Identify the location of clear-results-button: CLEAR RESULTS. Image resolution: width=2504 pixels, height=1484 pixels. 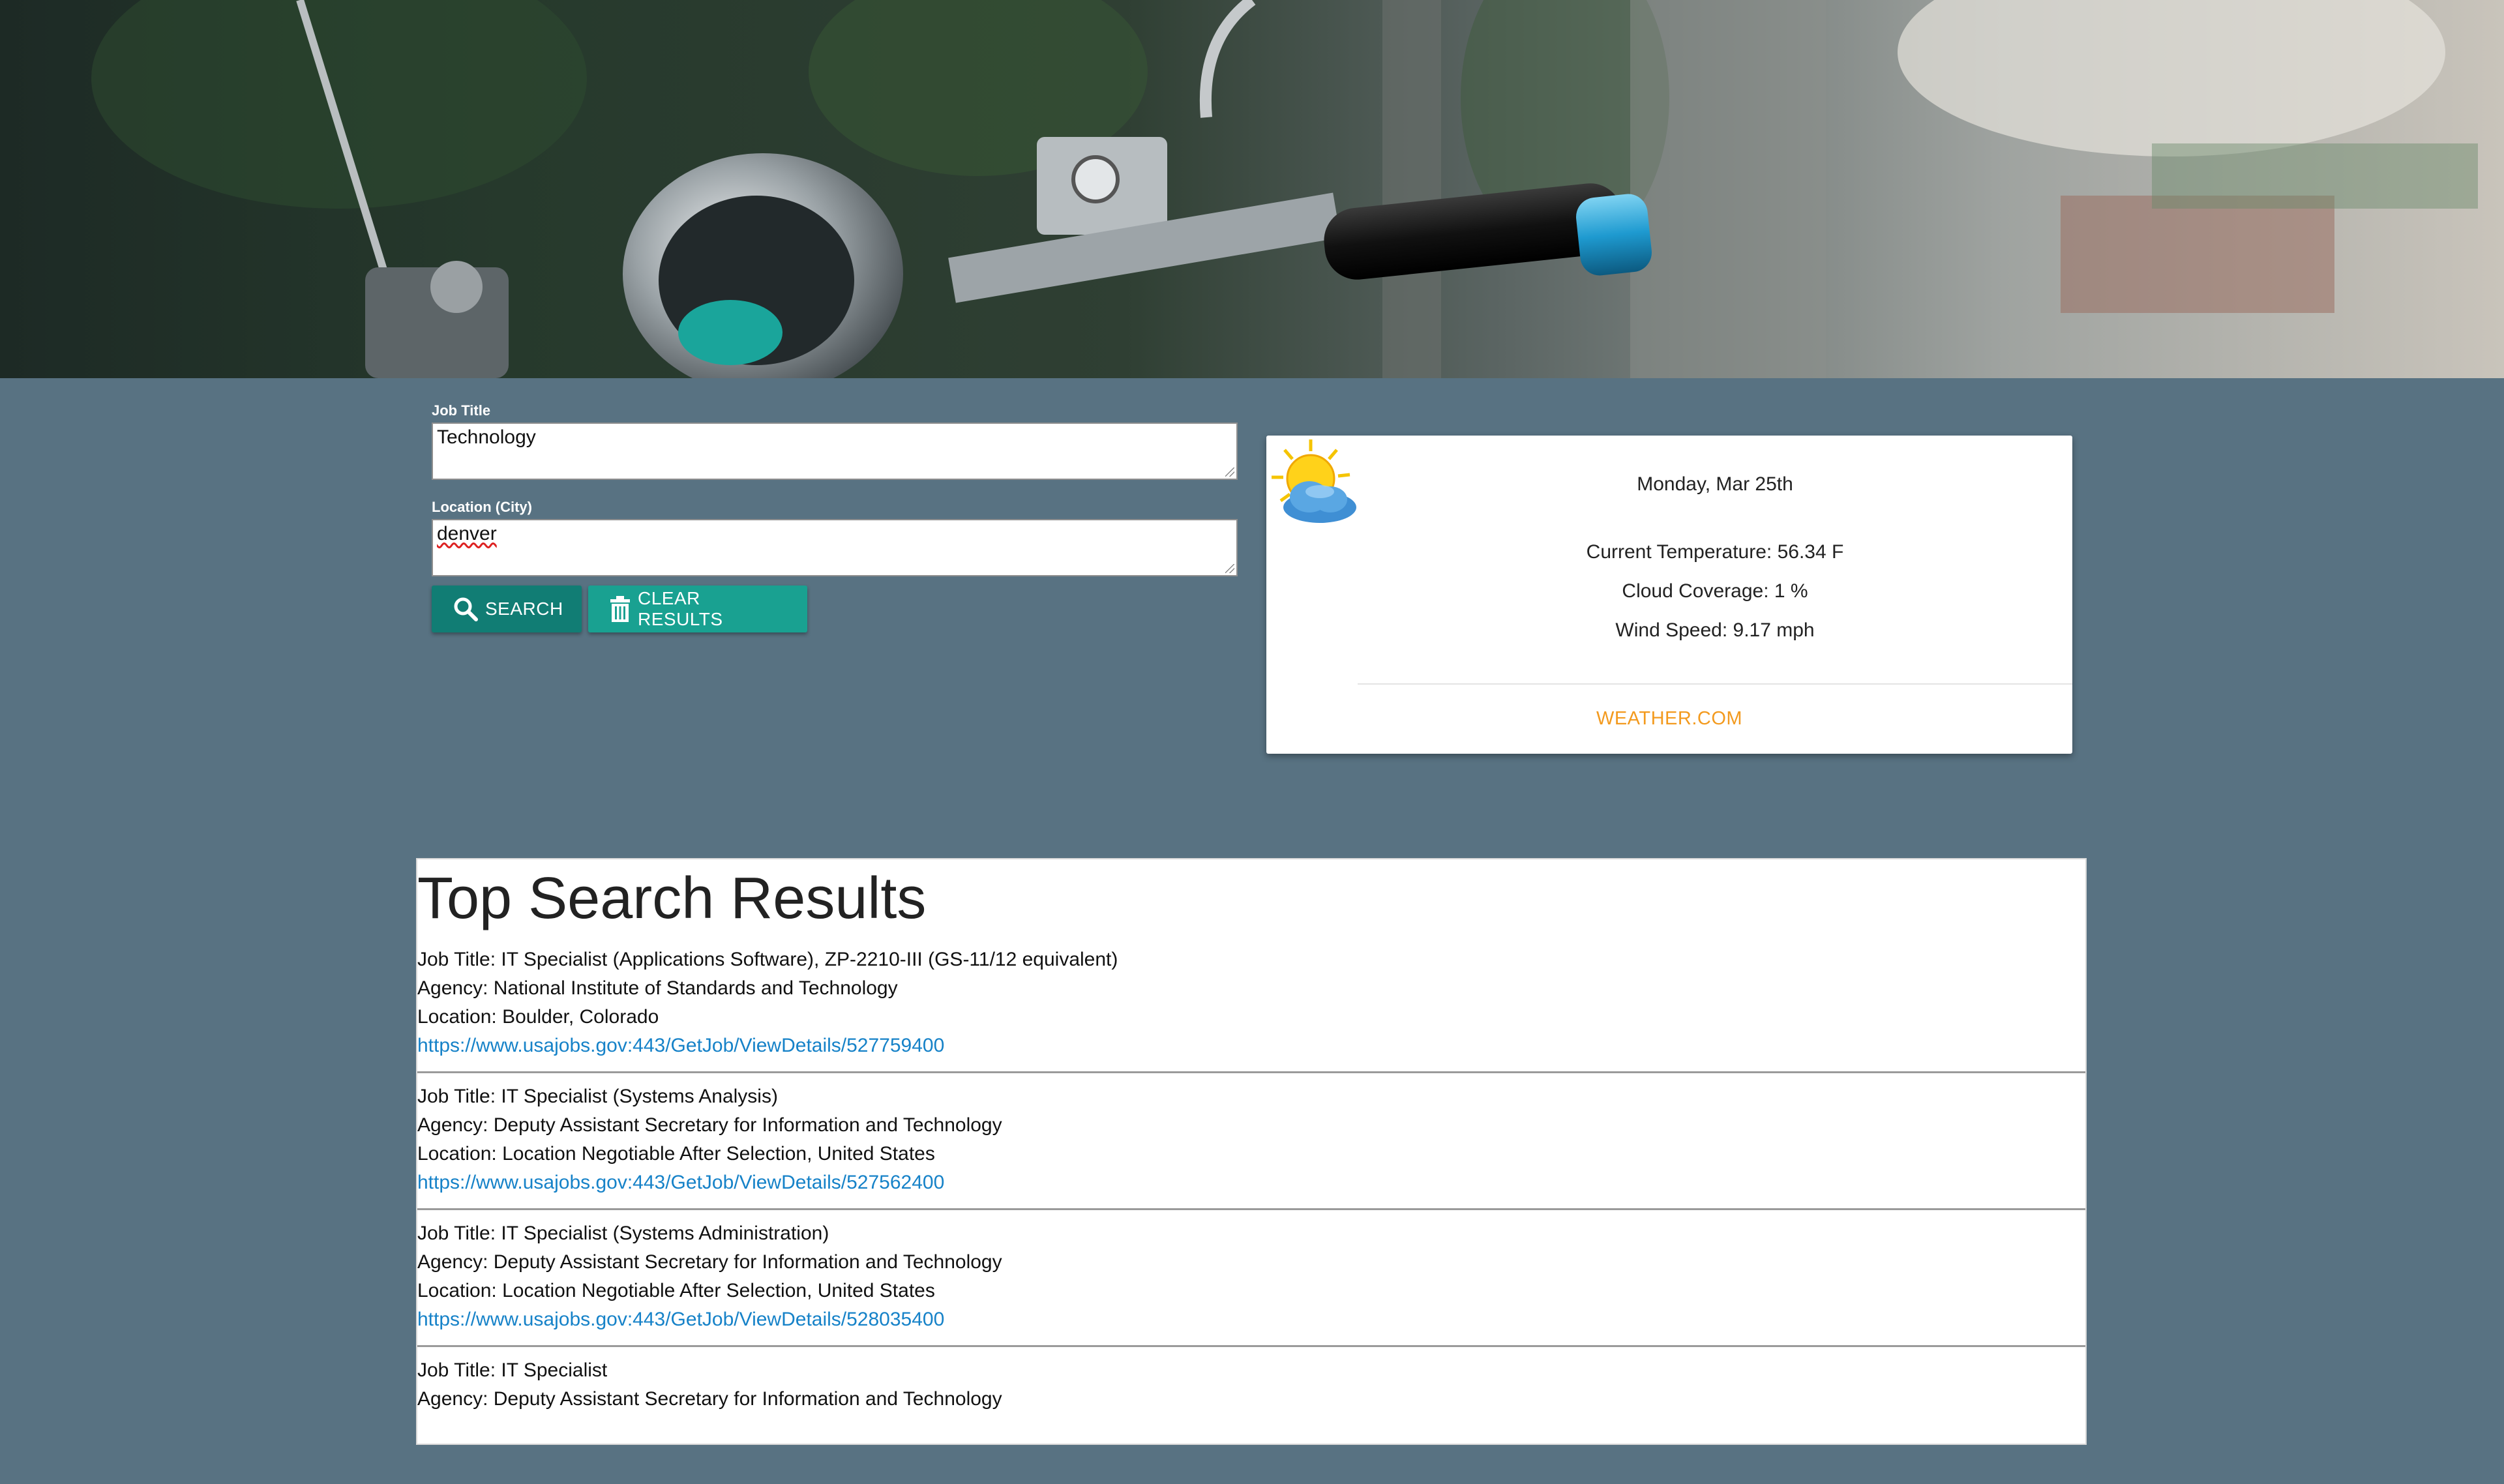
(698, 609).